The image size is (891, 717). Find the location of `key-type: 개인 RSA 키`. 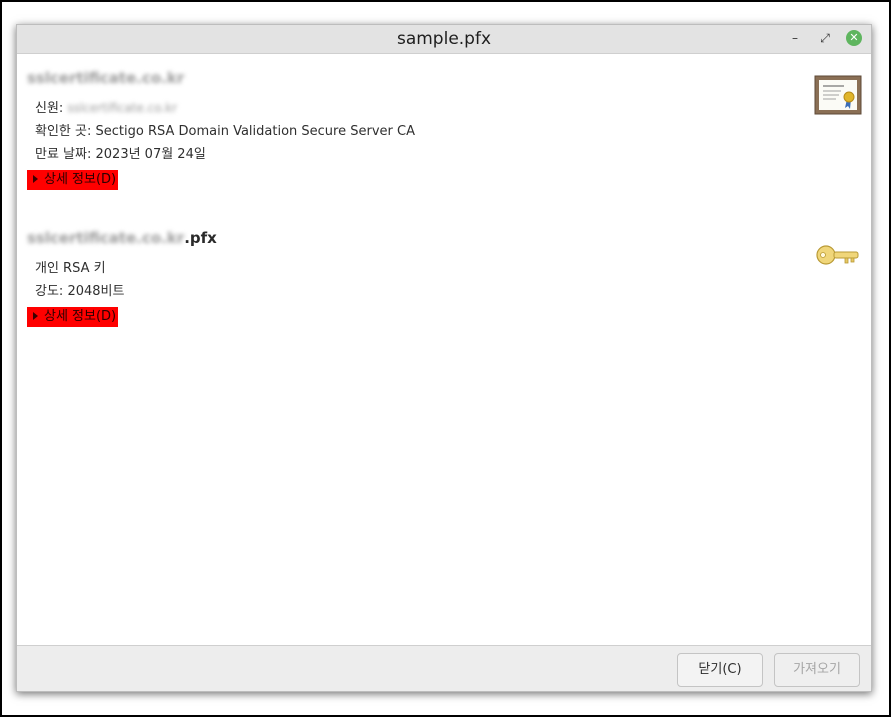

key-type: 개인 RSA 키 is located at coordinates (70, 268).